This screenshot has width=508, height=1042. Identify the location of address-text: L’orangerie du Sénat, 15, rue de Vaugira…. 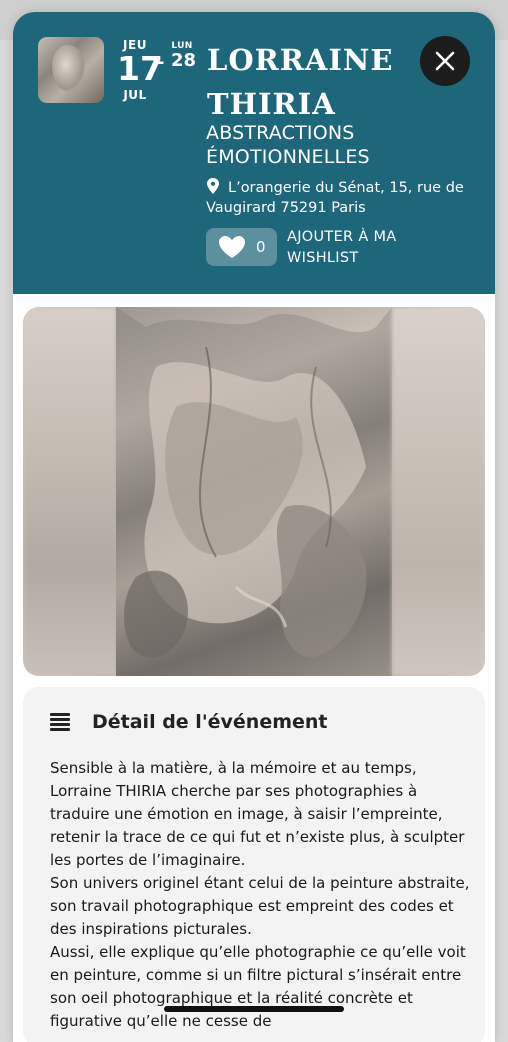
(335, 198).